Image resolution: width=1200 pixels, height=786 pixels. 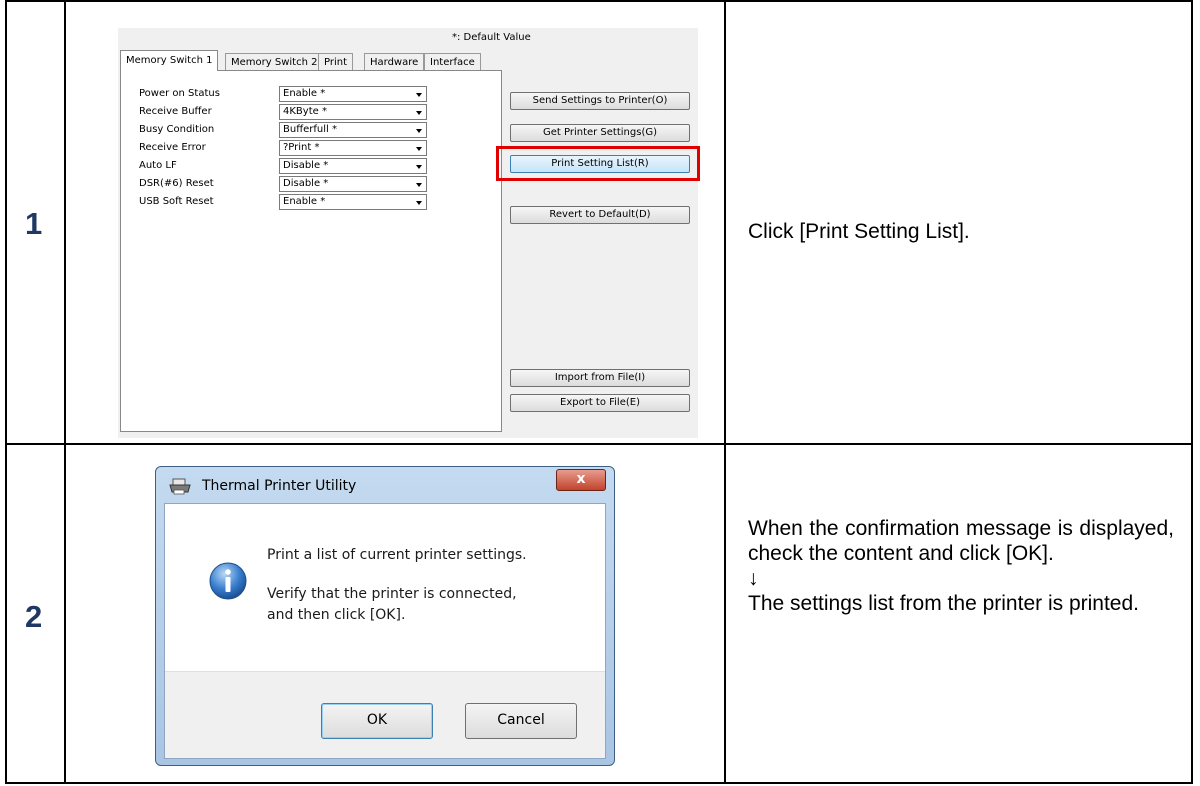 What do you see at coordinates (491, 37) in the screenshot?
I see `default-value-note: *: Default Value` at bounding box center [491, 37].